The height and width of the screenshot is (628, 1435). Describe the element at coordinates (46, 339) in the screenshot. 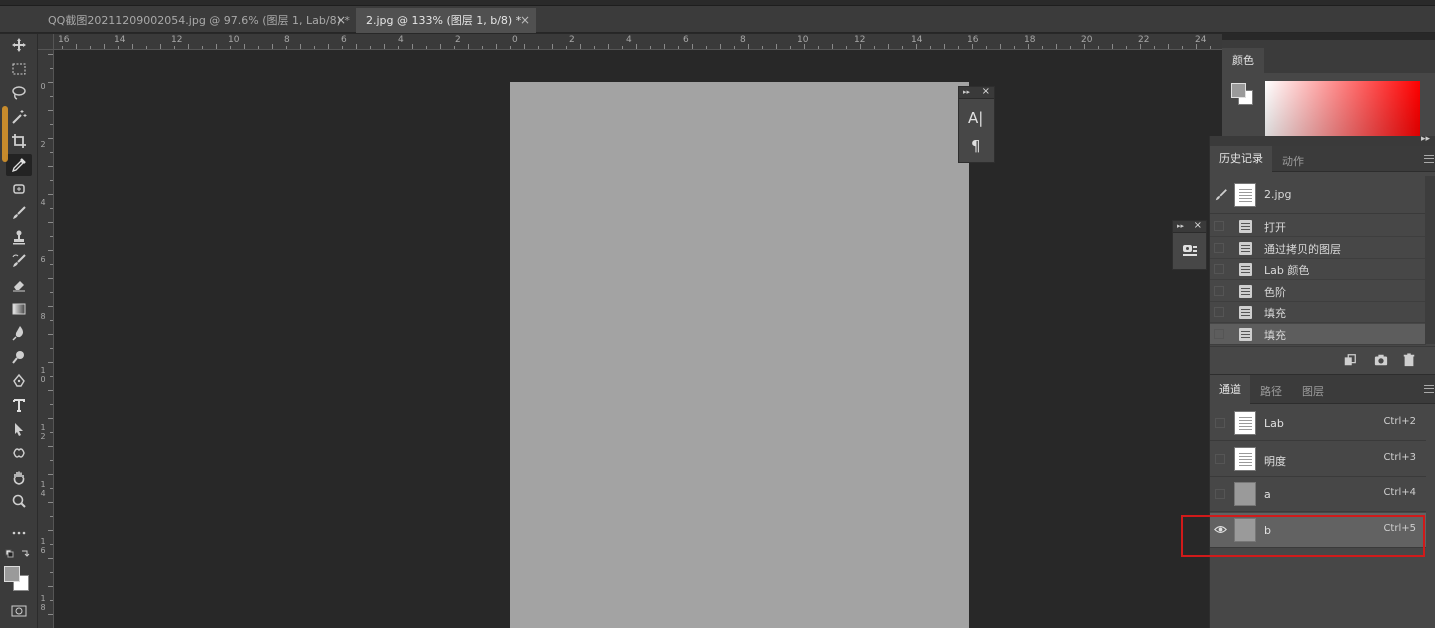

I see `vertical-ruler: 0 2 4 6 8 10 12 14 16 18` at that location.